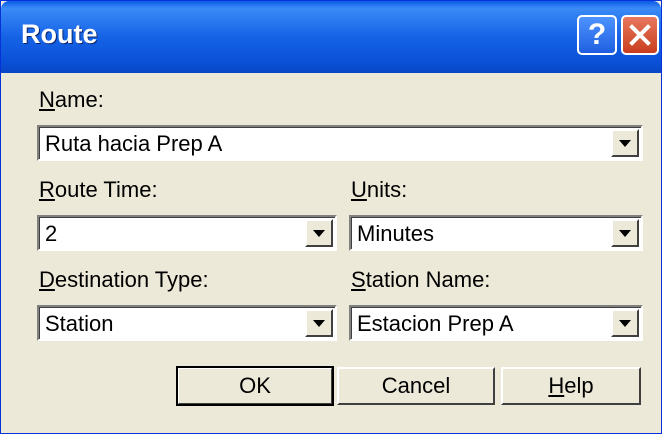 The image size is (662, 434). I want to click on route-time-value: 2, so click(51, 233).